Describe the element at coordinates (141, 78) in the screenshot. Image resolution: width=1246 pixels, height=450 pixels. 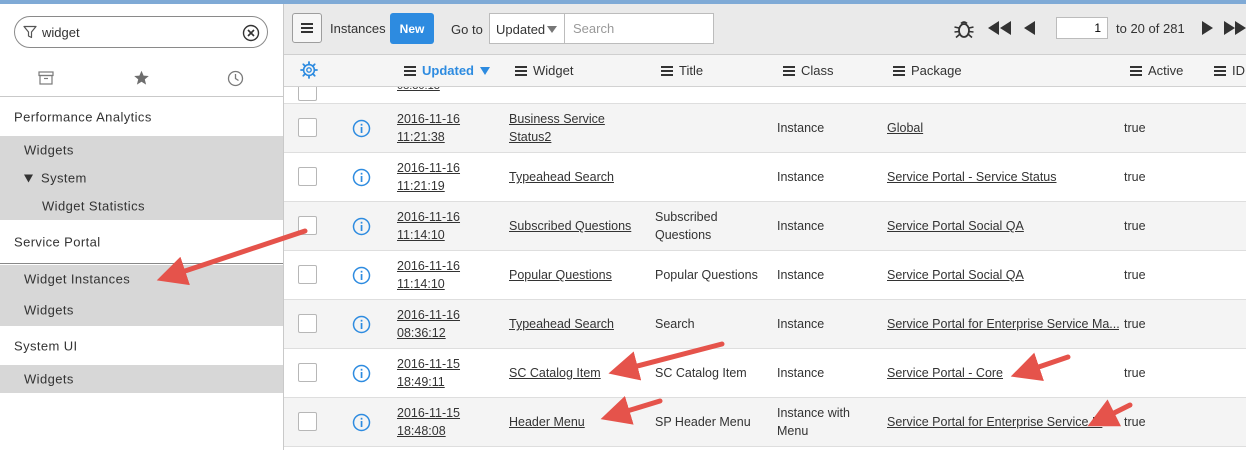
I see `star-icon` at that location.